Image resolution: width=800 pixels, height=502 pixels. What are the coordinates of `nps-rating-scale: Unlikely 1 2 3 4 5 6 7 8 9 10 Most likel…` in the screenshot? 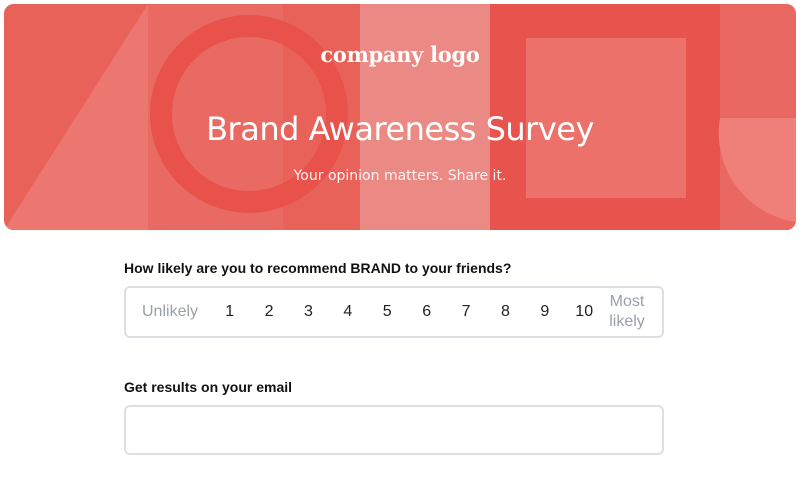 It's located at (394, 312).